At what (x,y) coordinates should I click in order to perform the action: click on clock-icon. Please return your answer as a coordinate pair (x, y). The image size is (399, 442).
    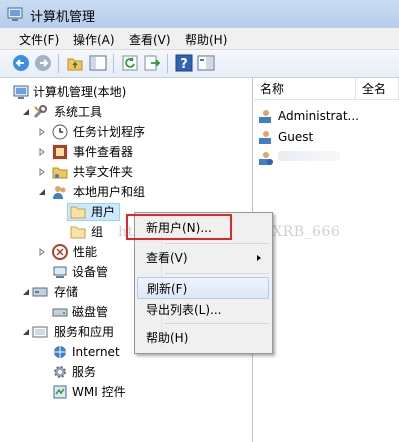
    Looking at the image, I should click on (60, 132).